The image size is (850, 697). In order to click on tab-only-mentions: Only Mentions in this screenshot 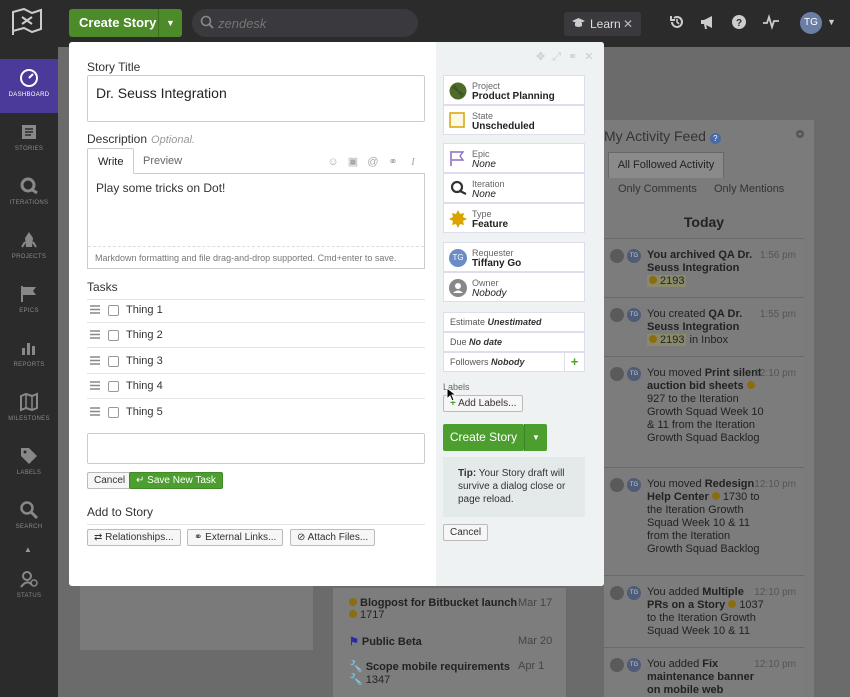, I will do `click(749, 189)`.